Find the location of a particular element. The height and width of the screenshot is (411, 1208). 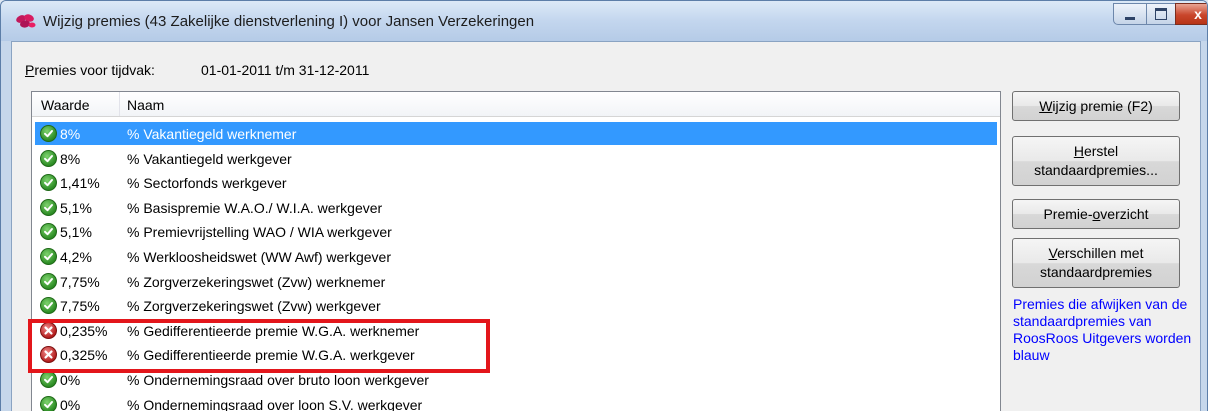

row-name: % Premievrijstelling WAO / WIA werkgever is located at coordinates (259, 232).